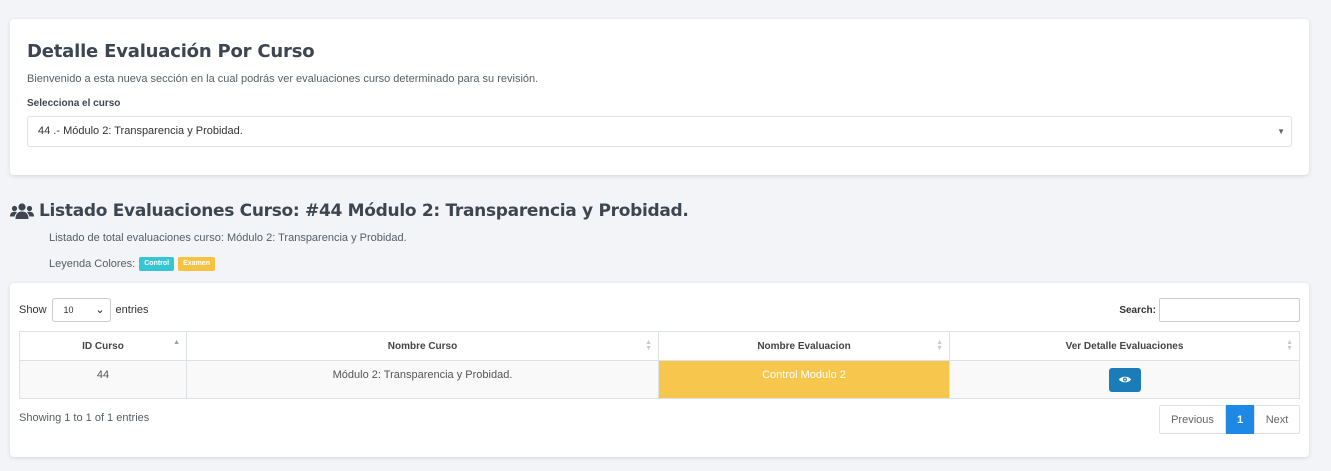 This screenshot has height=471, width=1331. What do you see at coordinates (74, 103) in the screenshot?
I see `course-select-label: Selecciona el curso` at bounding box center [74, 103].